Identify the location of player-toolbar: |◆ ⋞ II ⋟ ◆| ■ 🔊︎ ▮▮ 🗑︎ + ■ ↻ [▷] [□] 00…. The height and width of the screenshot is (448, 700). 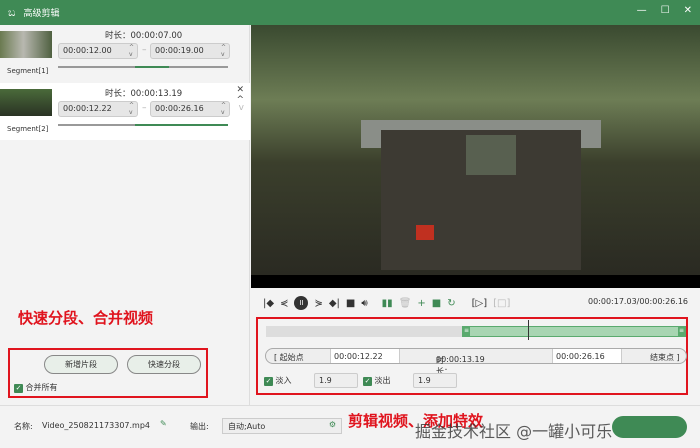
(475, 303).